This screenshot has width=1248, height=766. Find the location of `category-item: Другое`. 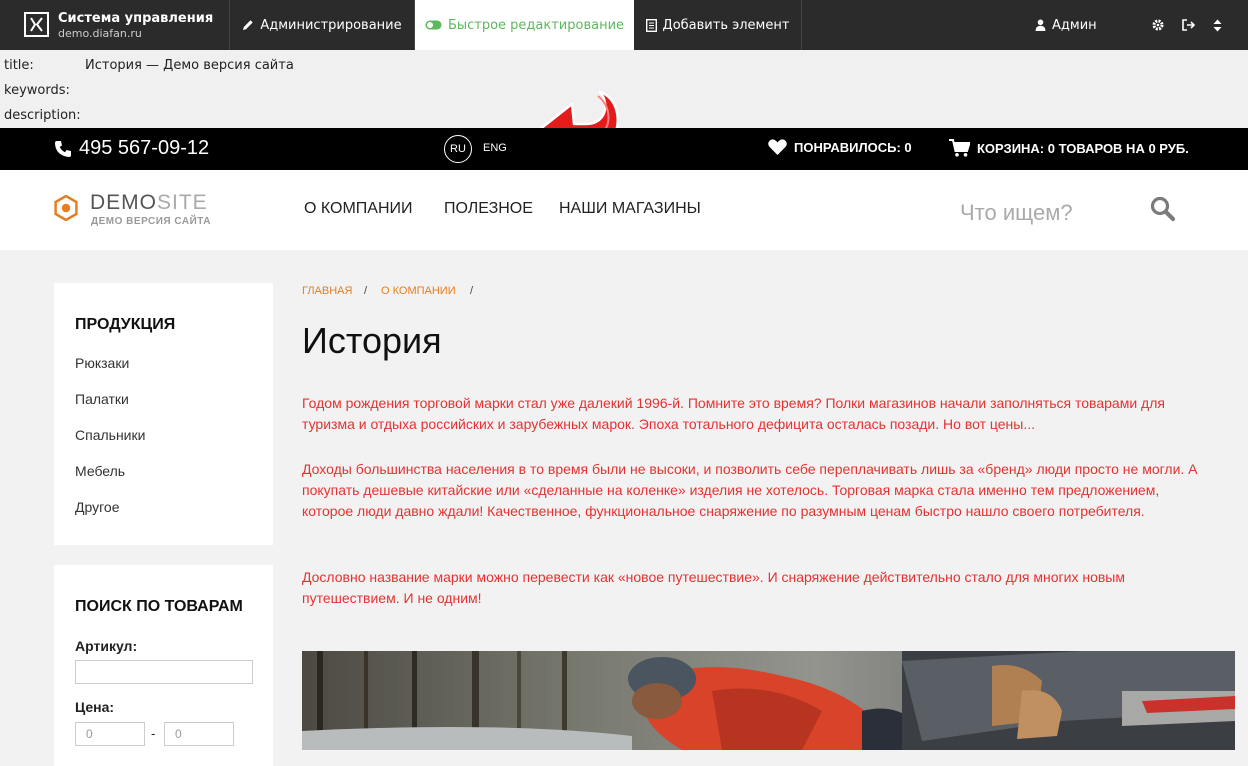

category-item: Другое is located at coordinates (97, 507).